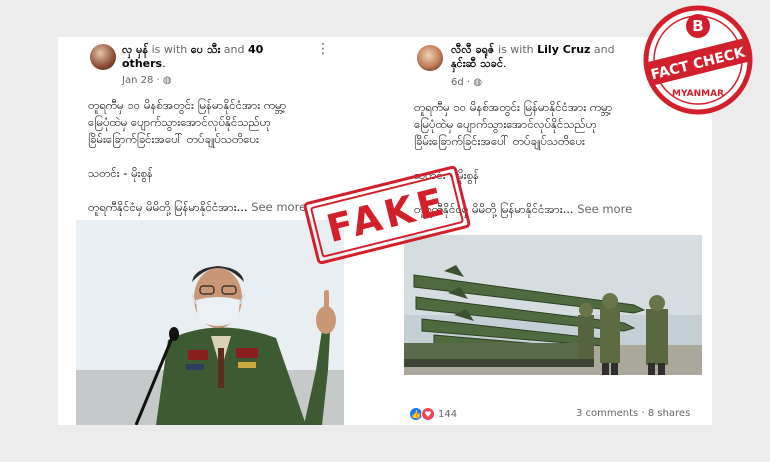 The width and height of the screenshot is (770, 462). Describe the element at coordinates (135, 49) in the screenshot. I see `left-post-author: လှ မှန်` at that location.